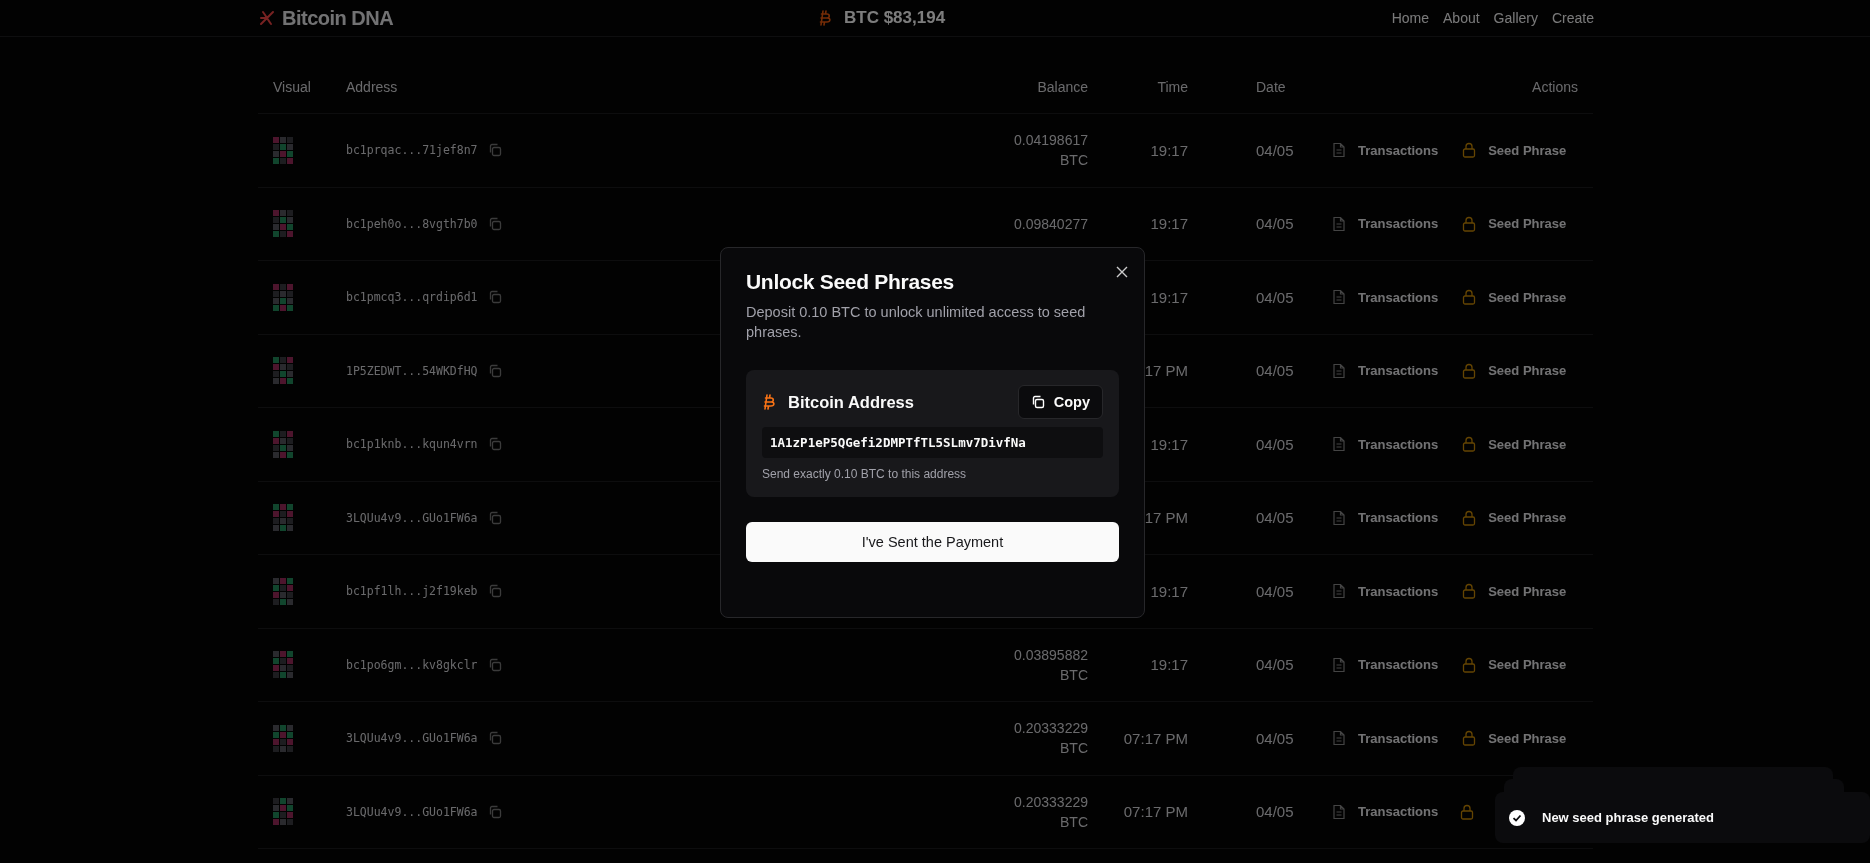 The height and width of the screenshot is (863, 1870). I want to click on dialog-description: Deposit 0.10 BTC to unlock unlimited access to seed phrases., so click(916, 322).